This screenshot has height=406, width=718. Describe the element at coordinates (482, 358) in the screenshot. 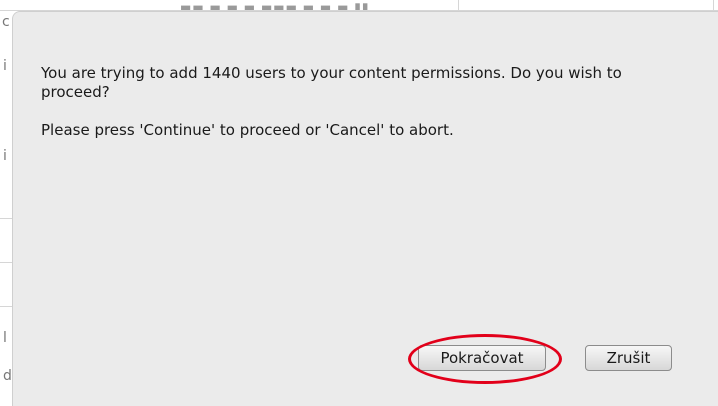

I see `continue-button: Pokračovat` at that location.